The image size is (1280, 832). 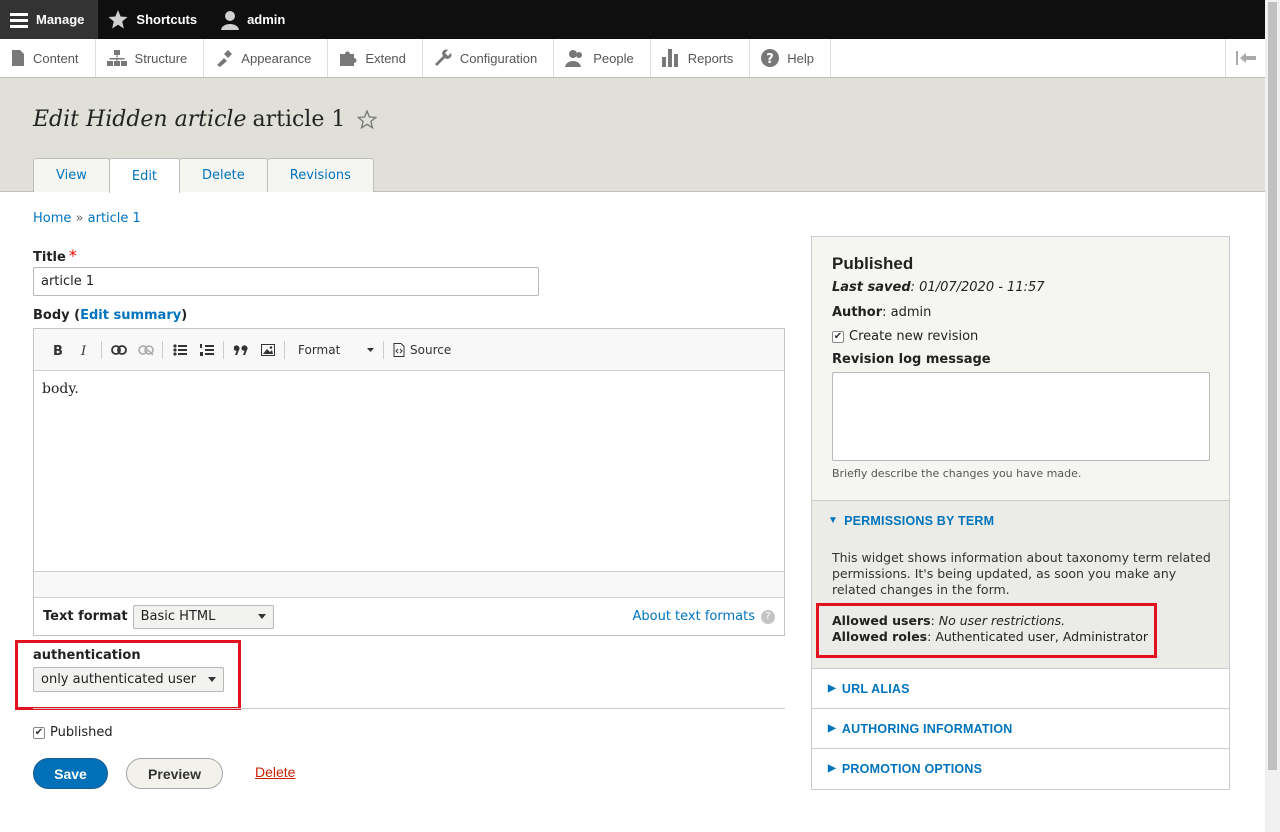 I want to click on format-dropdown-label: Format, so click(x=319, y=349).